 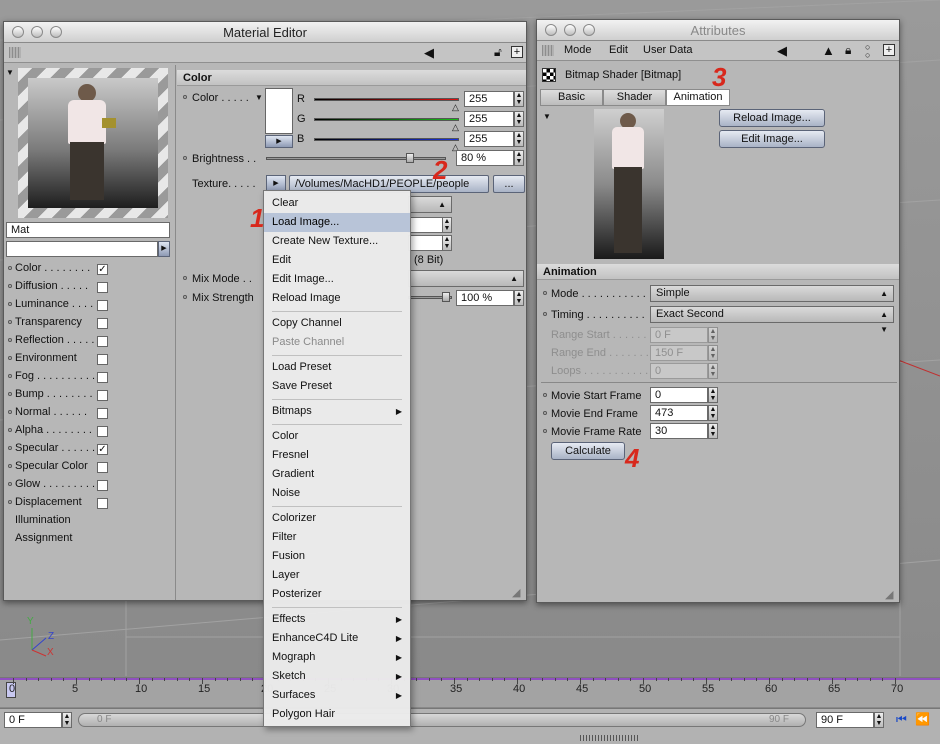 What do you see at coordinates (485, 158) in the screenshot?
I see `brightness-value-field: 80 %` at bounding box center [485, 158].